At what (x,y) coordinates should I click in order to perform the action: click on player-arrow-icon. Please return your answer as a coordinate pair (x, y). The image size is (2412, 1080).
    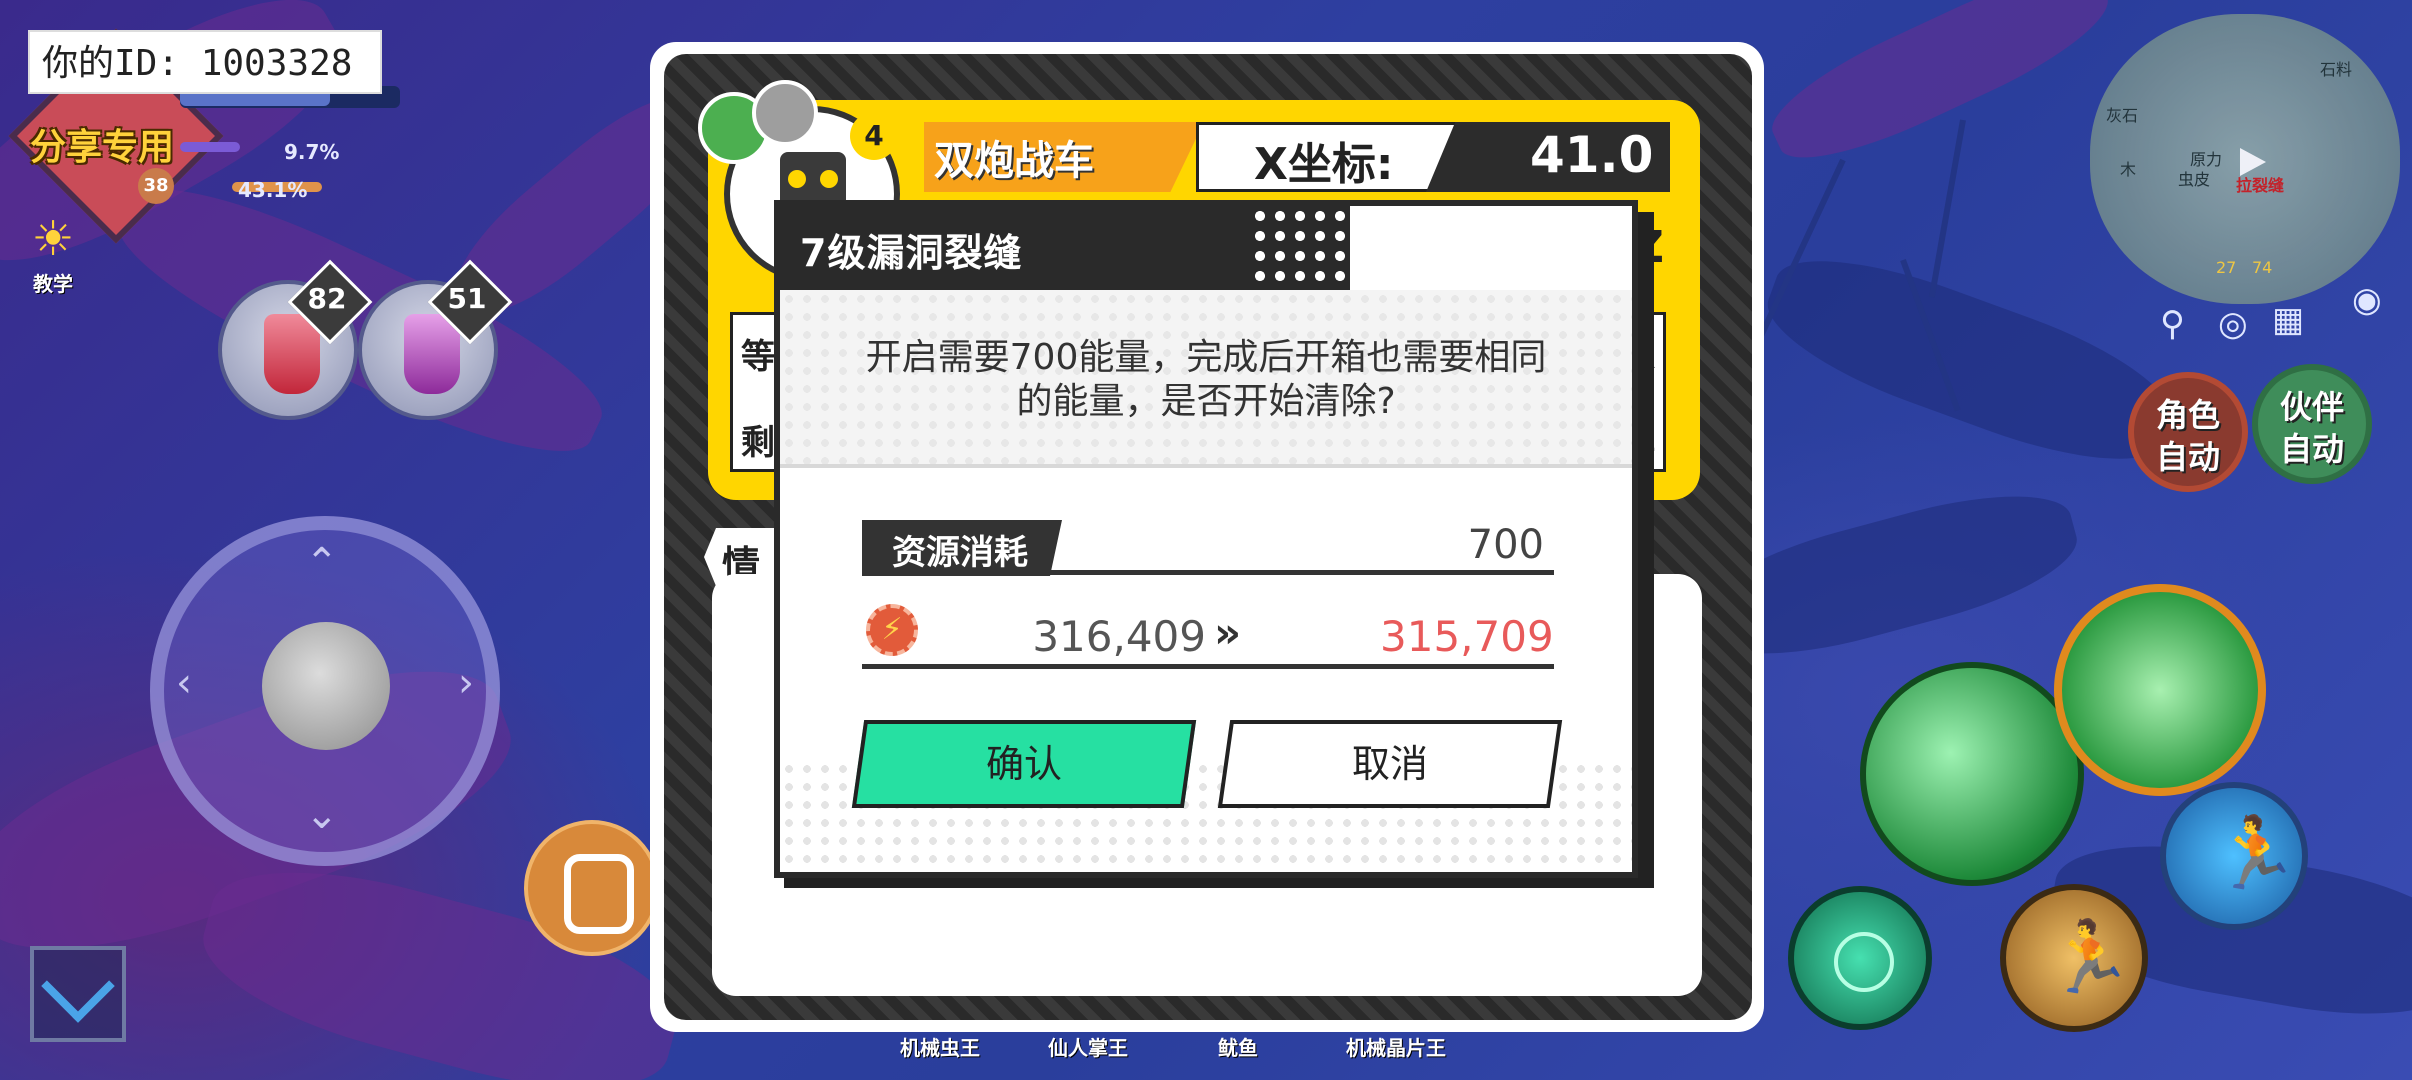
    Looking at the image, I should click on (2253, 162).